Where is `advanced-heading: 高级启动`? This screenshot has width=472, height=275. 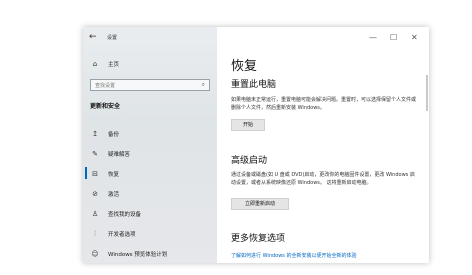
advanced-heading: 高级启动 is located at coordinates (249, 161).